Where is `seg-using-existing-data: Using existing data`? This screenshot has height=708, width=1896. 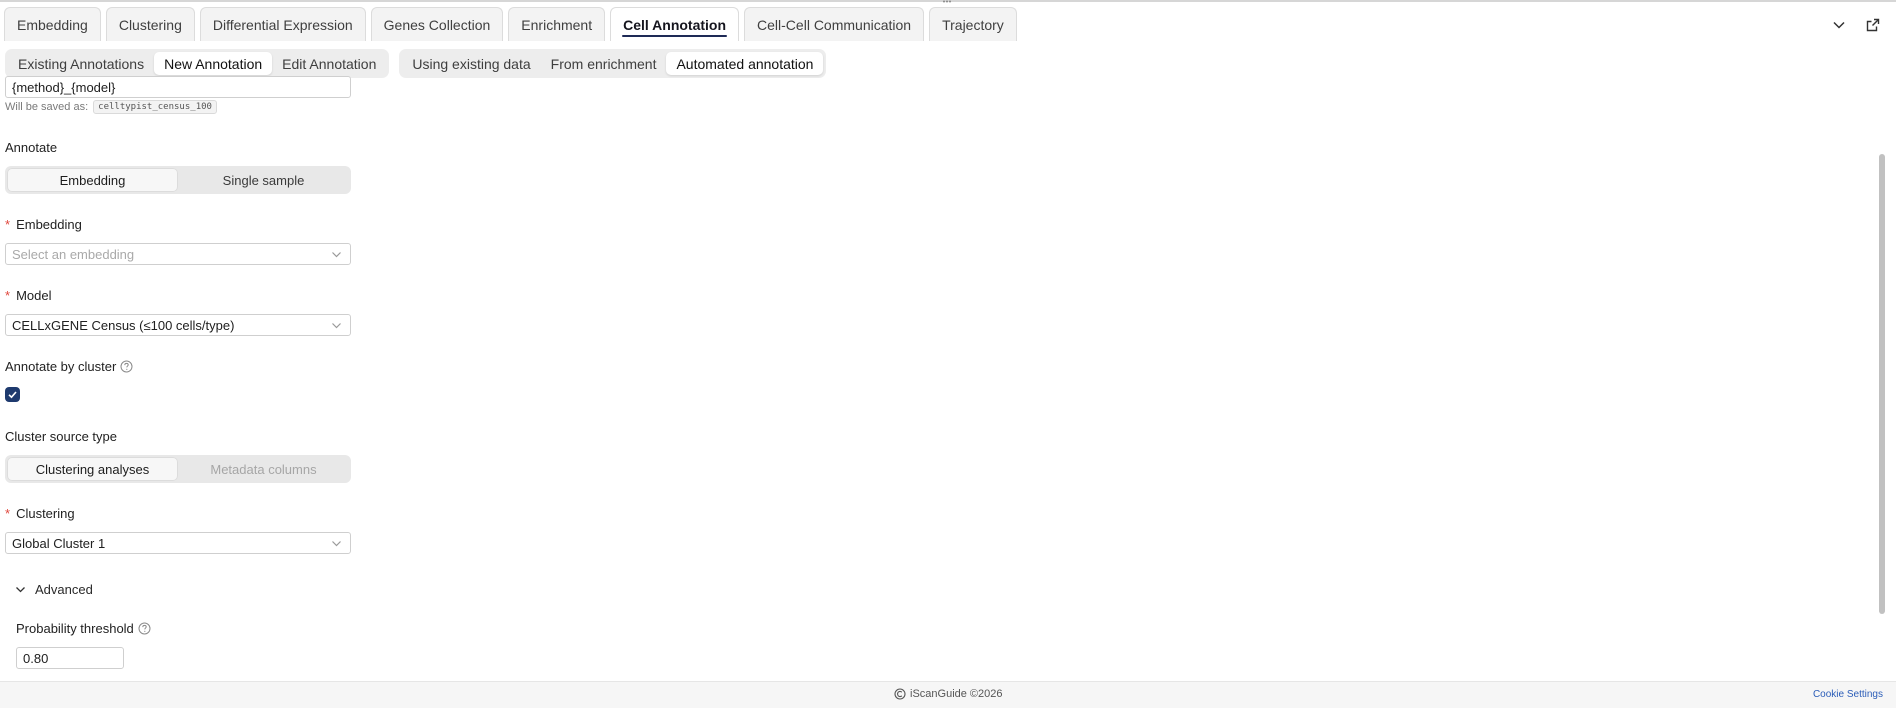 seg-using-existing-data: Using existing data is located at coordinates (471, 63).